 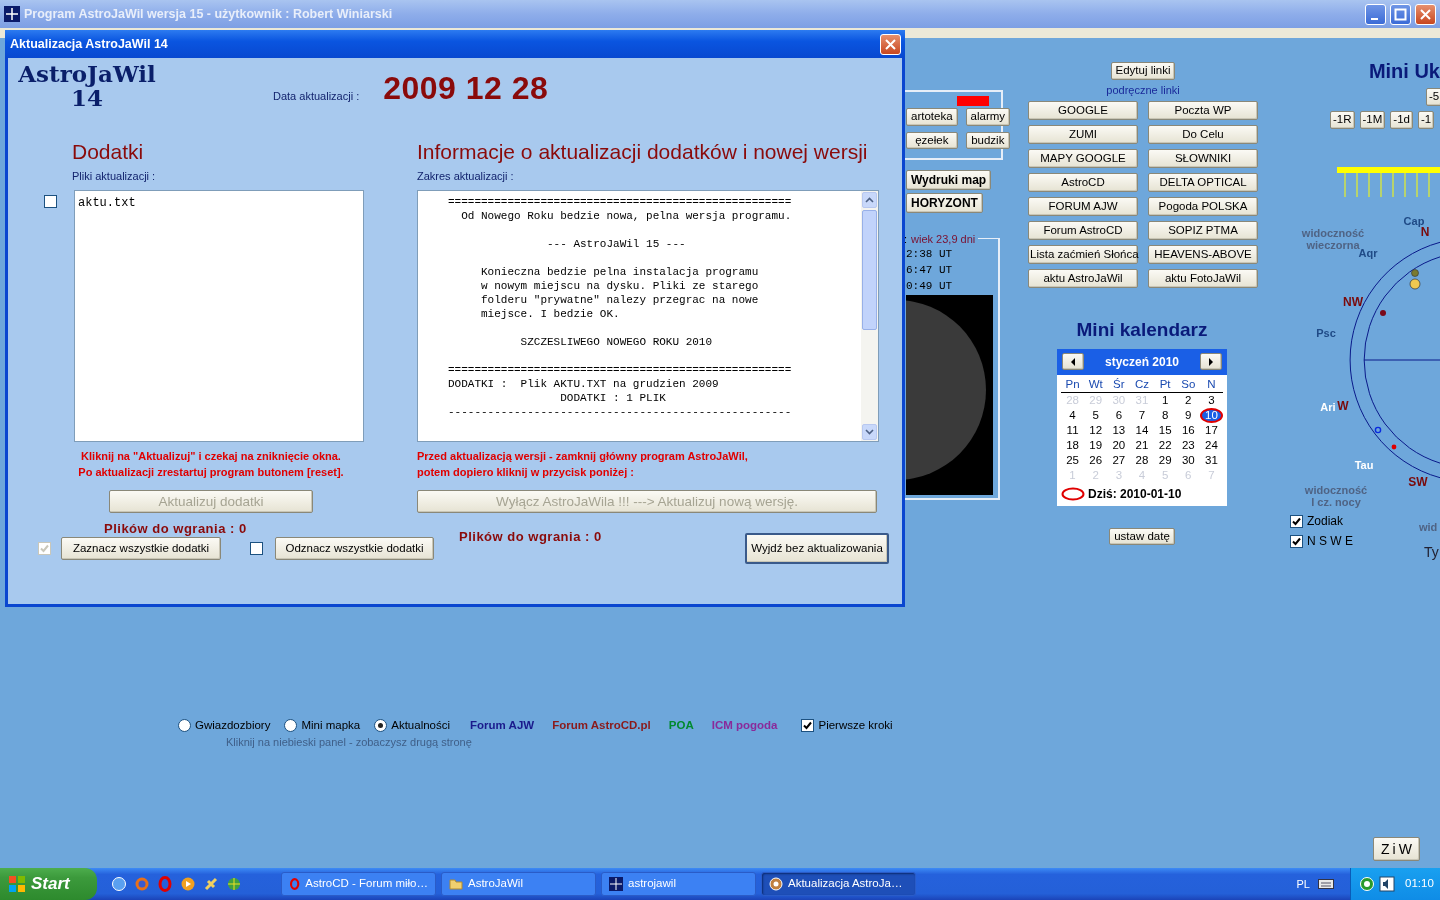 What do you see at coordinates (869, 199) in the screenshot?
I see `scroll-up-icon` at bounding box center [869, 199].